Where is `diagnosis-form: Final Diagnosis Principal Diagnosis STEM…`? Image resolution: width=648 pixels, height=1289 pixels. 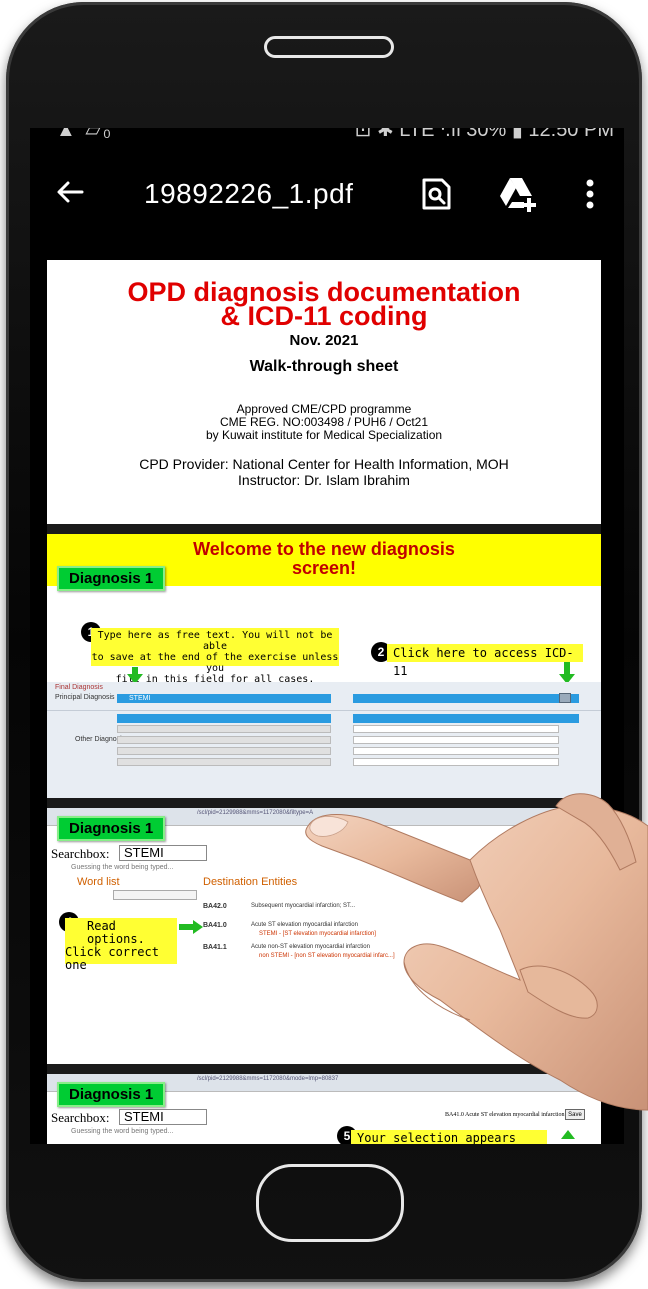
diagnosis-form: Final Diagnosis Principal Diagnosis STEM… is located at coordinates (324, 740).